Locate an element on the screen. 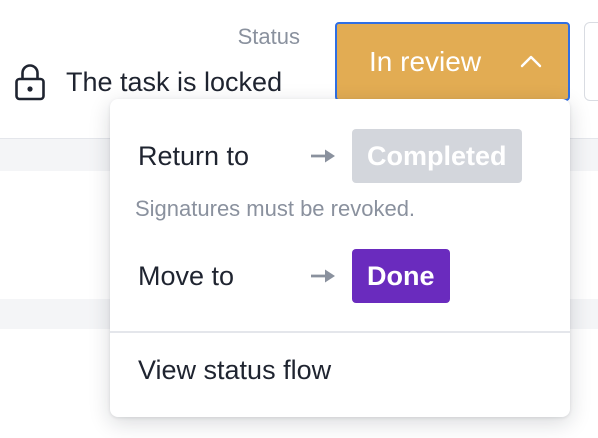 The height and width of the screenshot is (438, 598). view-status-flow-link: View status flow is located at coordinates (234, 370).